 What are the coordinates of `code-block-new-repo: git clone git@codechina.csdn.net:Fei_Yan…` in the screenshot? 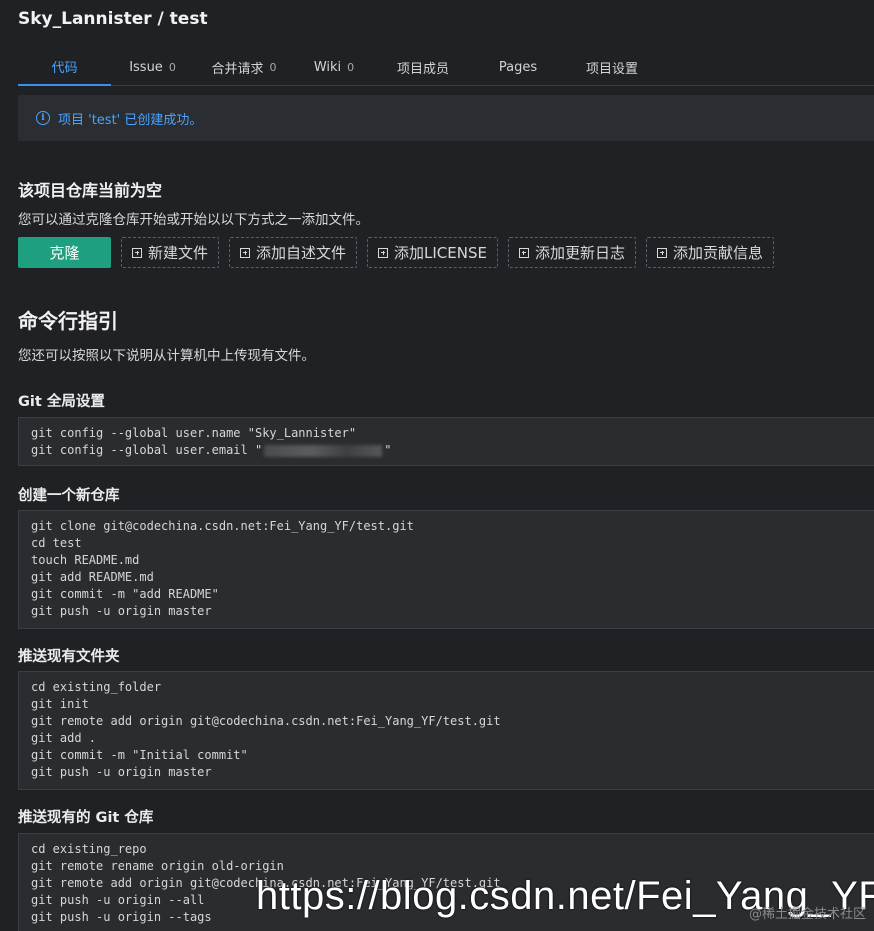 It's located at (446, 569).